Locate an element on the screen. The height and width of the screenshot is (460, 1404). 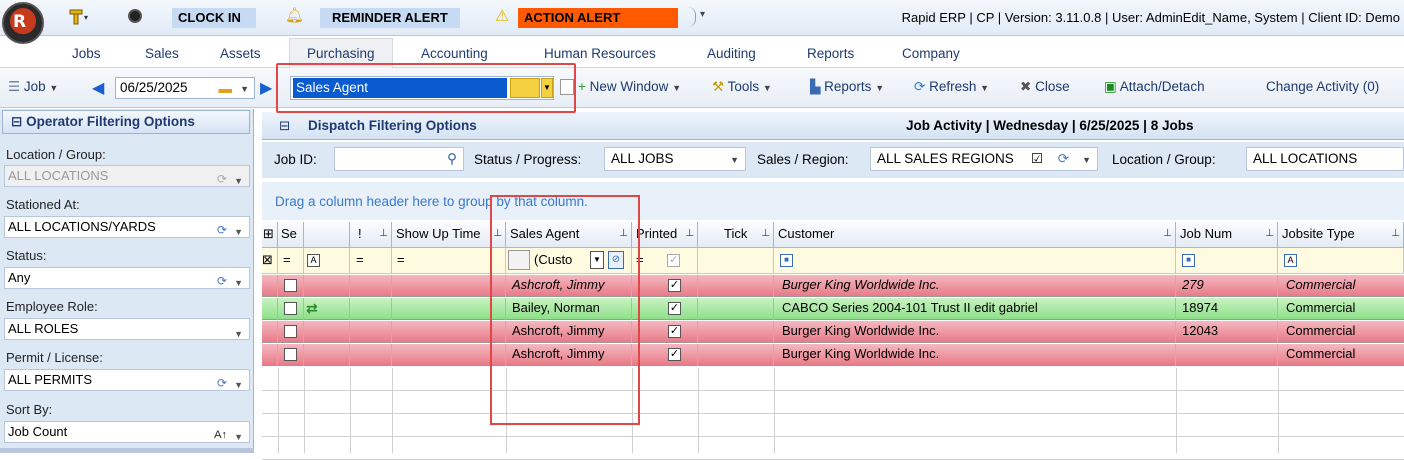
filter-printed: = ✓ is located at coordinates (665, 261).